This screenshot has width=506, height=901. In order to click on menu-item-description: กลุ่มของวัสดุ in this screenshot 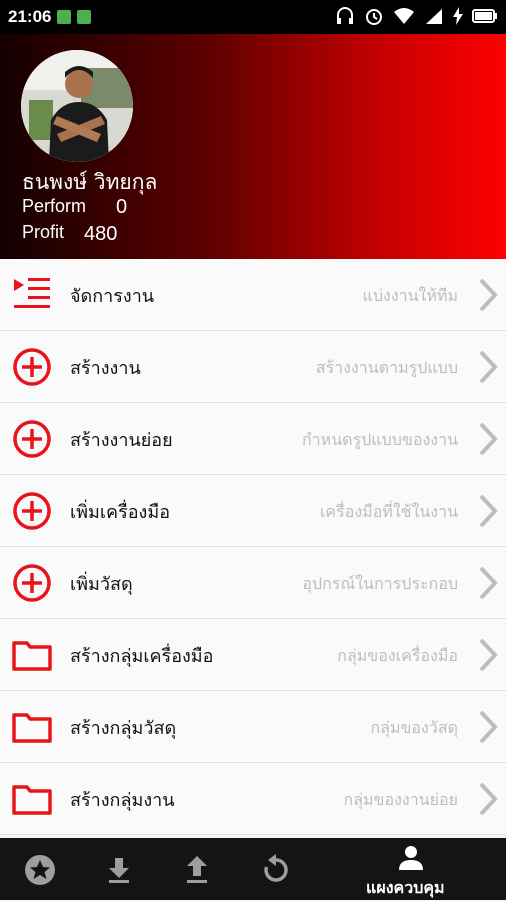, I will do `click(414, 727)`.